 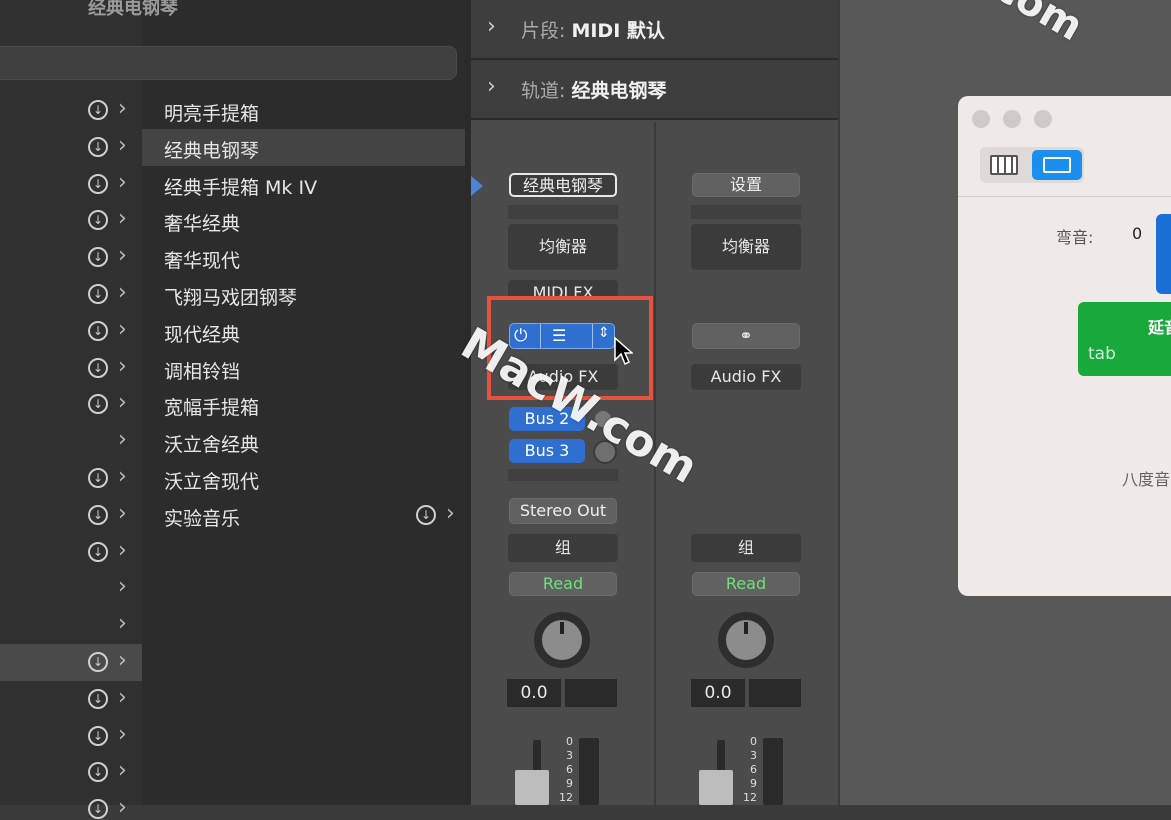 What do you see at coordinates (623, 351) in the screenshot?
I see `mouse-cursor-icon` at bounding box center [623, 351].